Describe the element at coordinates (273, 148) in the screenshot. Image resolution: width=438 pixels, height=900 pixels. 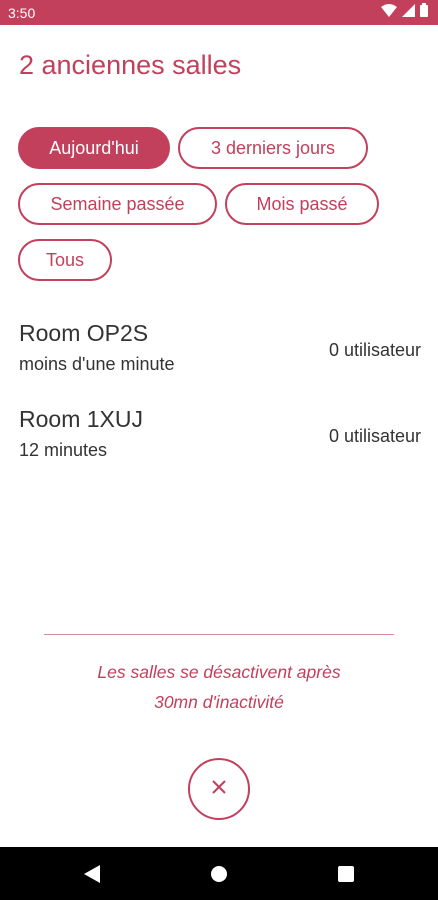
I see `filter-3-days-chip: 3 derniers jours` at that location.